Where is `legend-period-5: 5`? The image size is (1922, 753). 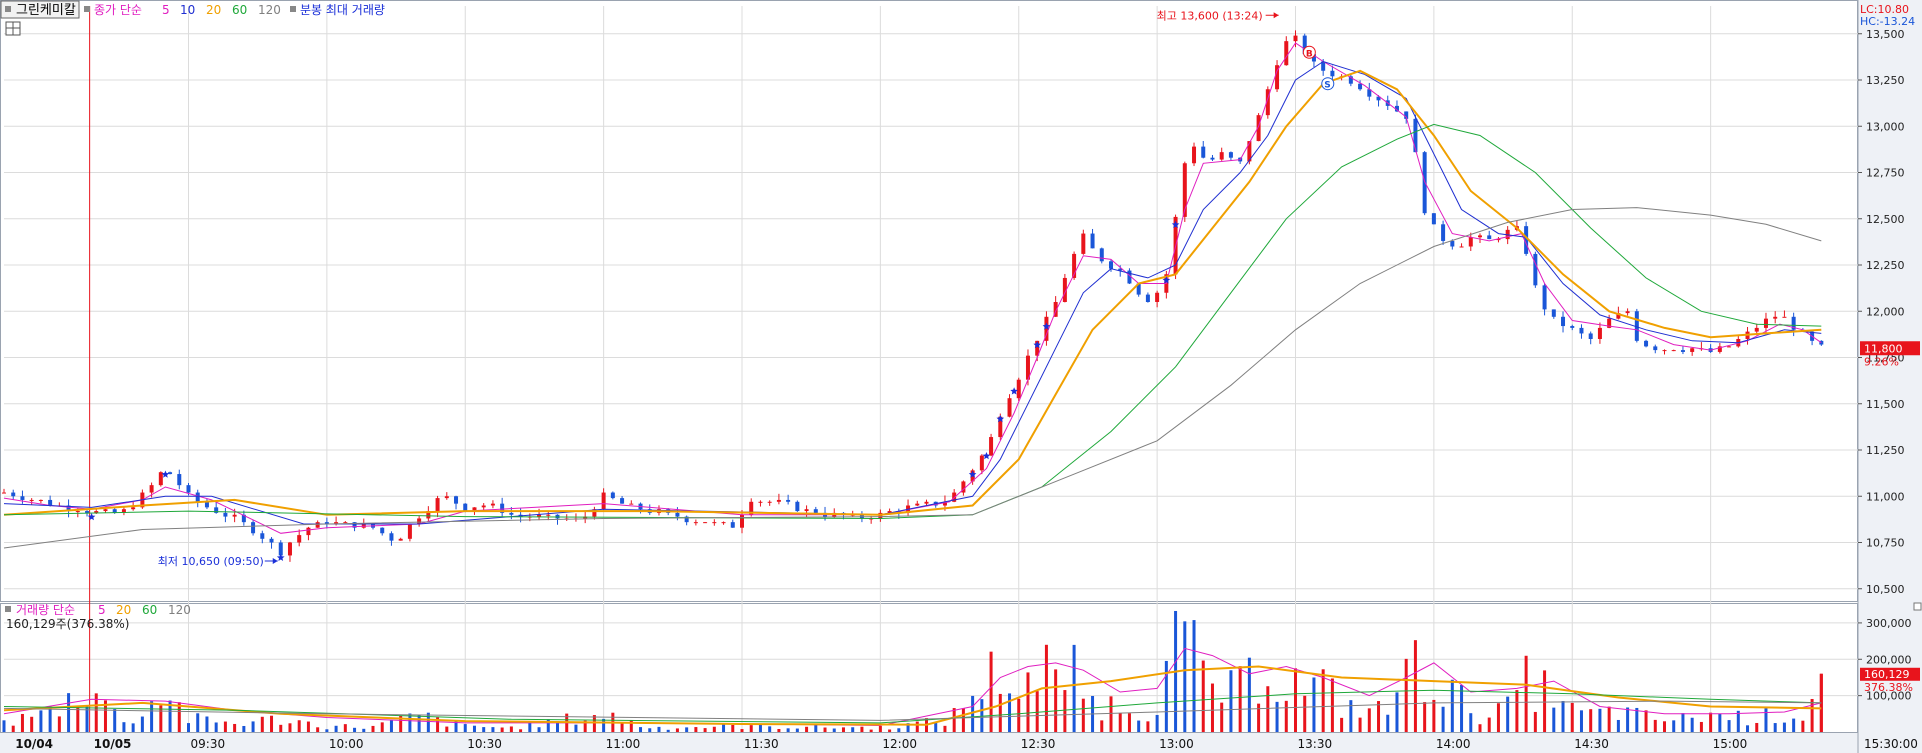 legend-period-5: 5 is located at coordinates (166, 10).